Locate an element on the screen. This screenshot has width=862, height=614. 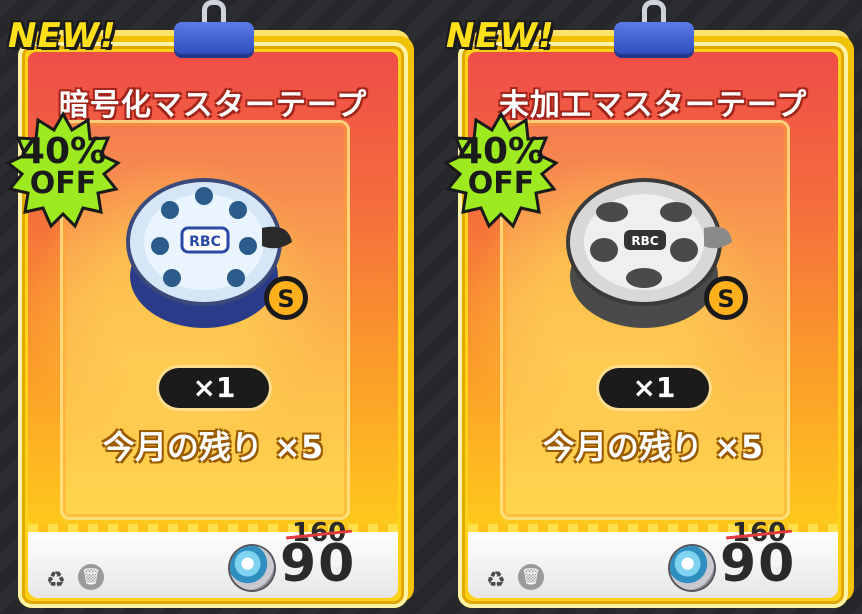
raw-tape-reel-icon: RBC S is located at coordinates (662, 251).